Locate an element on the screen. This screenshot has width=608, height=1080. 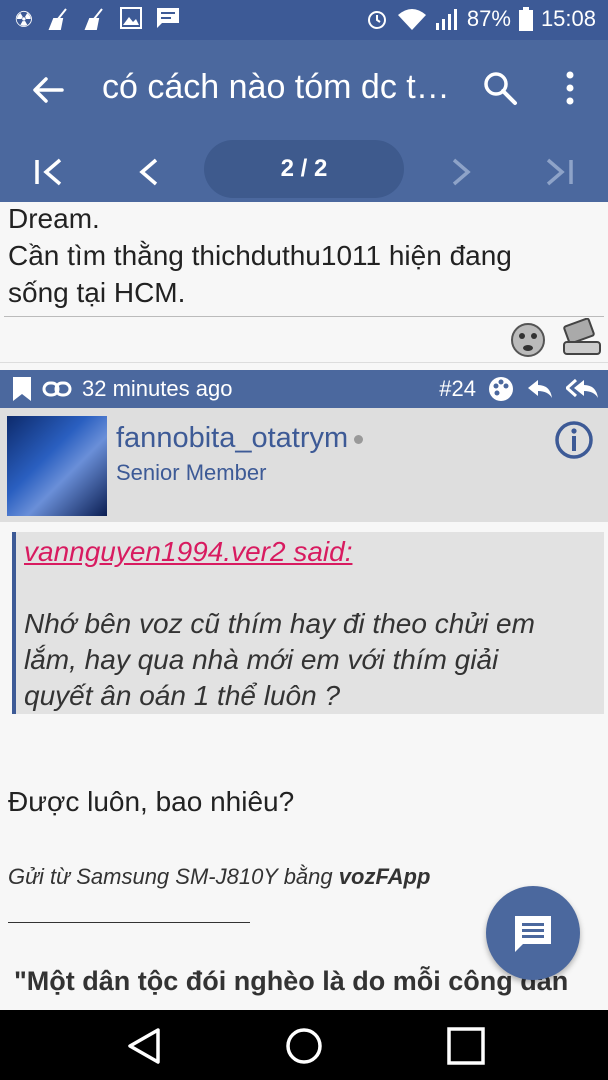
more-vert-icon is located at coordinates (570, 88).